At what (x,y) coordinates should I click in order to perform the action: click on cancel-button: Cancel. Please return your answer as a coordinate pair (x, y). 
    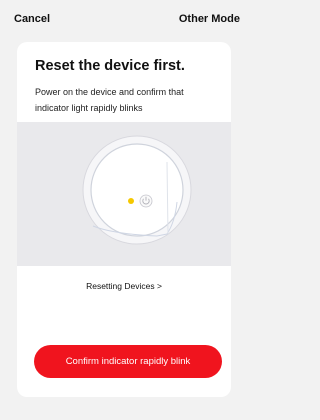
    Looking at the image, I should click on (32, 19).